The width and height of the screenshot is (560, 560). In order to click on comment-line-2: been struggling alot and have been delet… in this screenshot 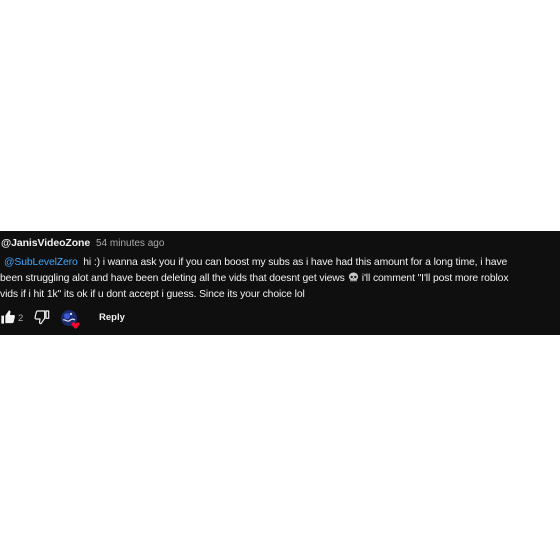, I will do `click(279, 279)`.